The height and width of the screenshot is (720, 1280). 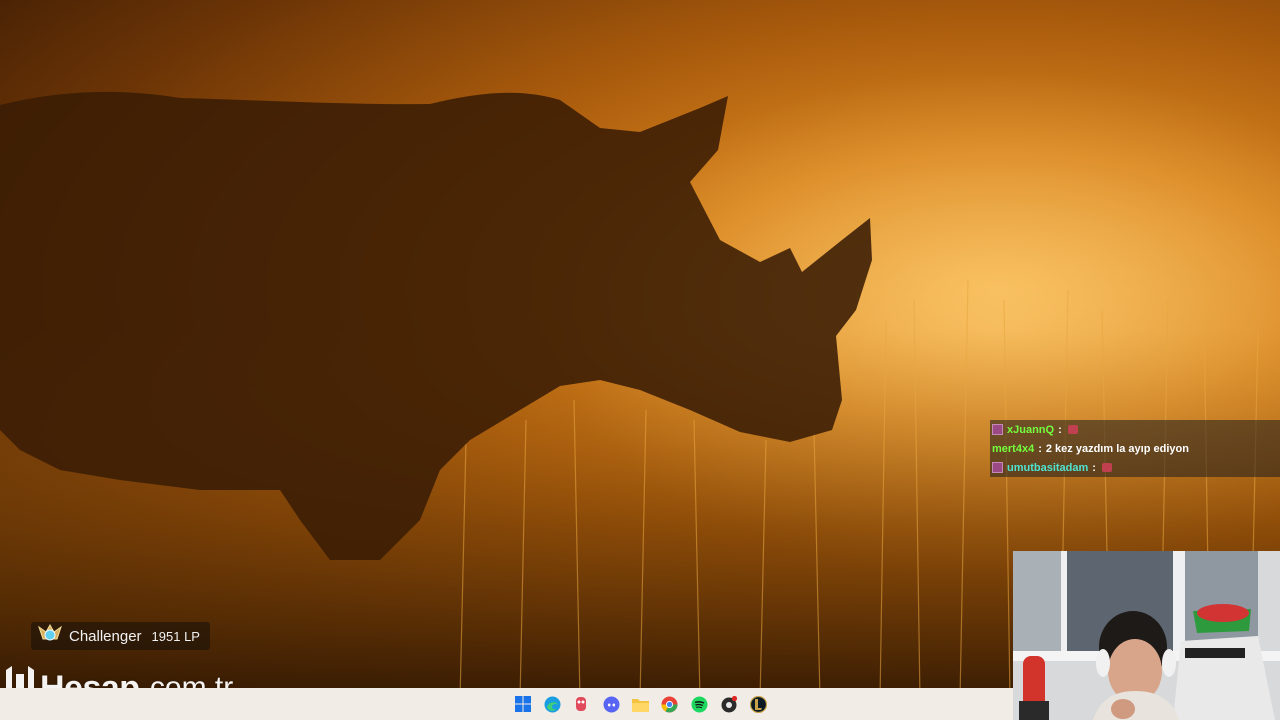 What do you see at coordinates (640, 704) in the screenshot?
I see `file-explorer-icon` at bounding box center [640, 704].